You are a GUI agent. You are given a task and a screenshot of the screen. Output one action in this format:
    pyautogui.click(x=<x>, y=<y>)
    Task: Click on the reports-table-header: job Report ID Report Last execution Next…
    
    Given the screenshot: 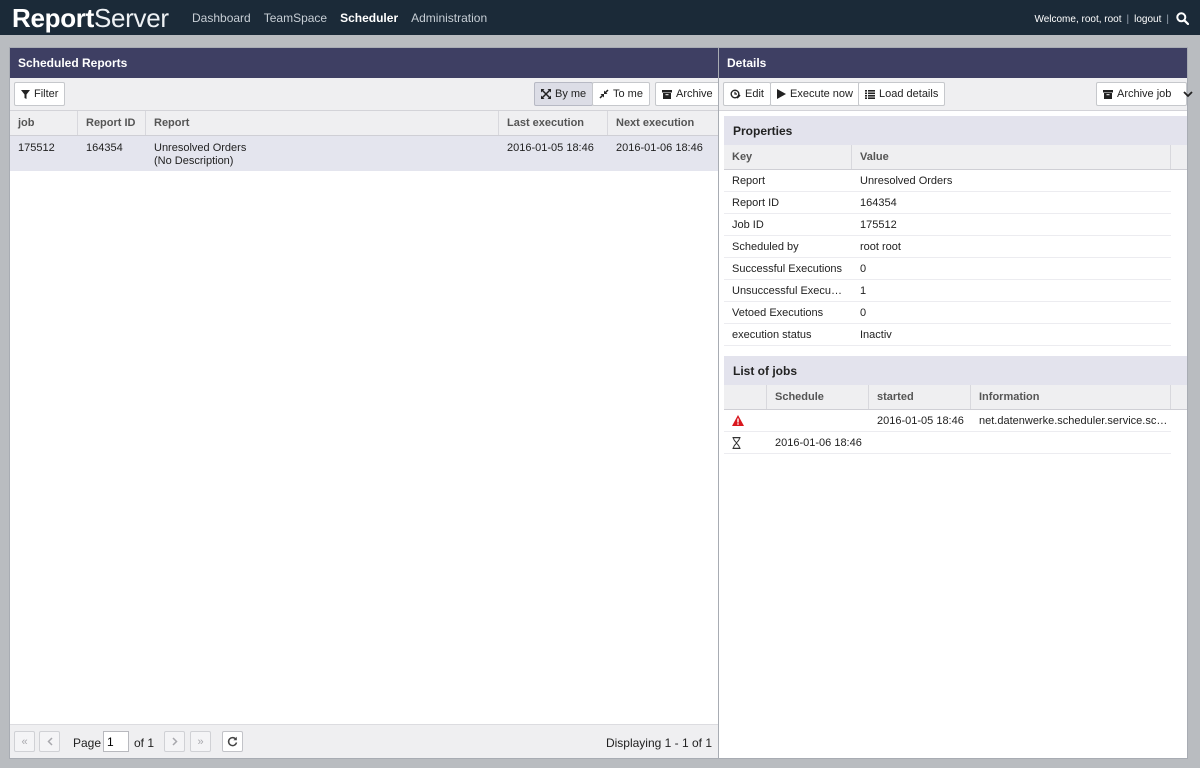 What is the action you would take?
    pyautogui.click(x=364, y=123)
    